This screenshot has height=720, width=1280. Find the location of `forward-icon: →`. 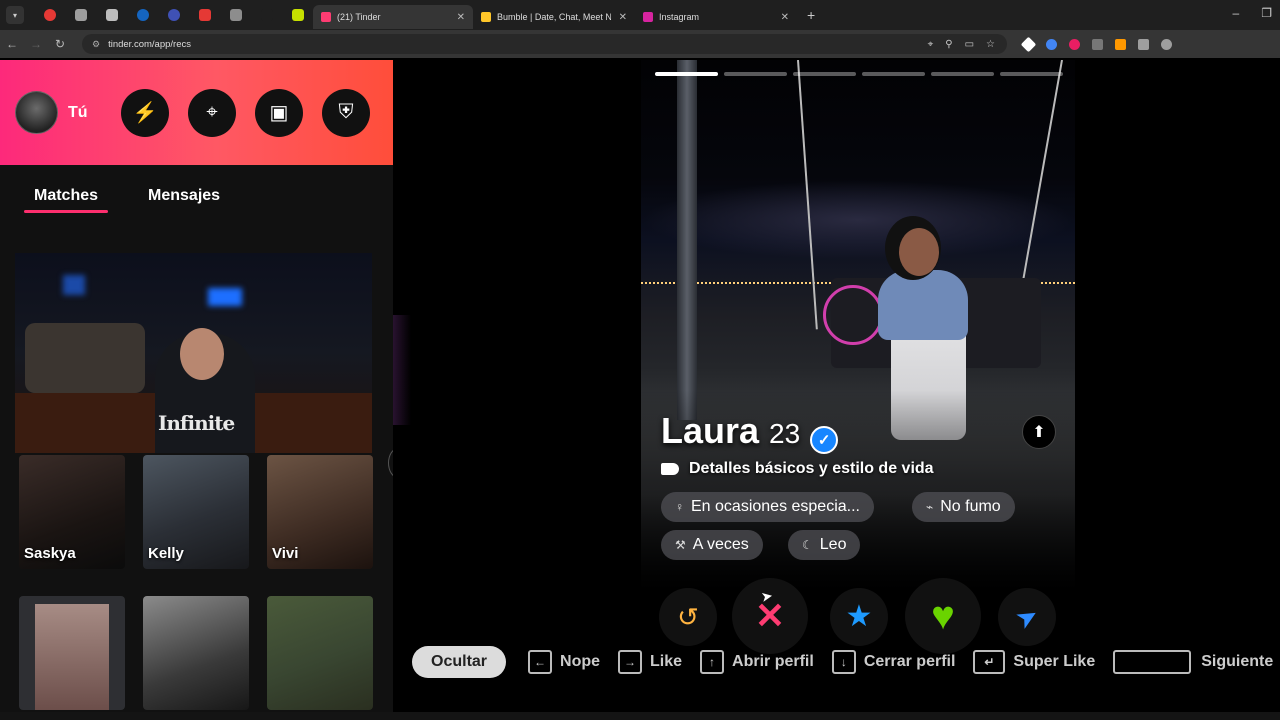

forward-icon: → is located at coordinates (36, 44).